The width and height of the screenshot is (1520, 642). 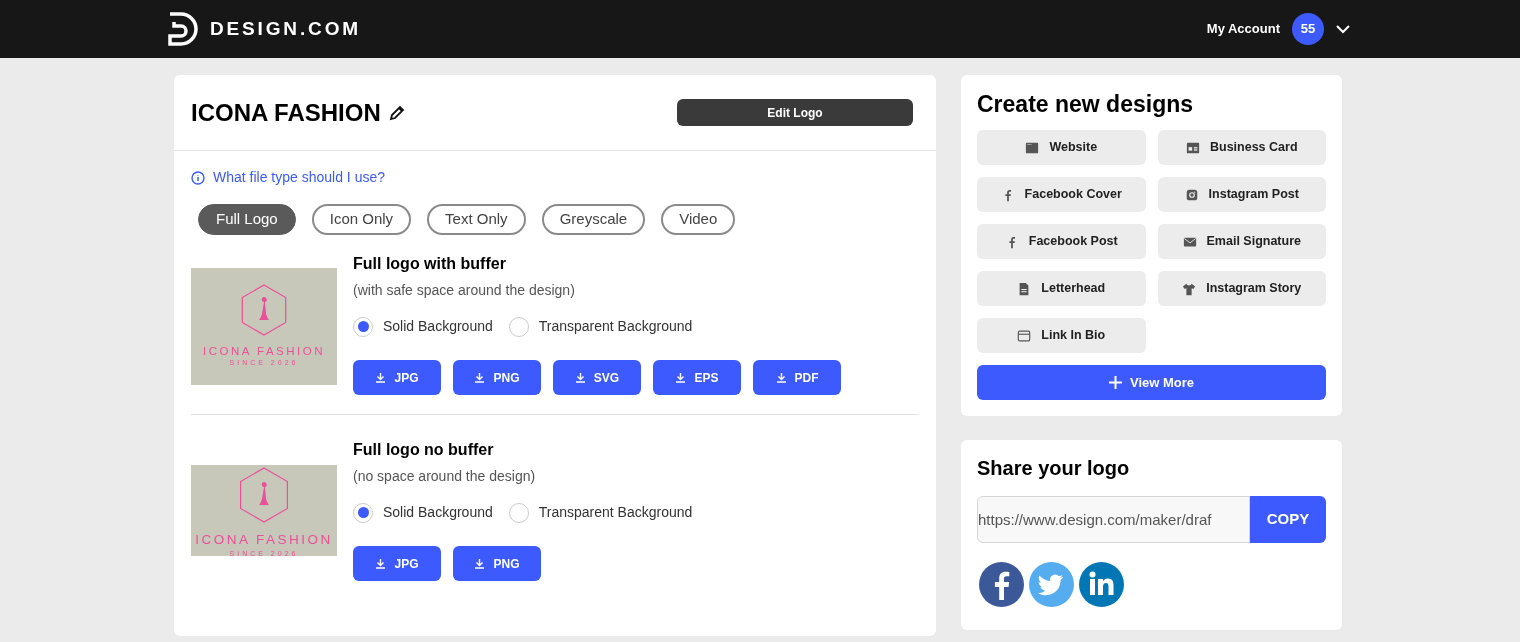 I want to click on logo-title: ICONA FASHION, so click(x=286, y=112).